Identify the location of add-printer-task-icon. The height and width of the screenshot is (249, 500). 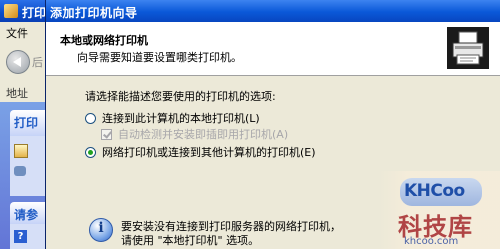
(21, 151).